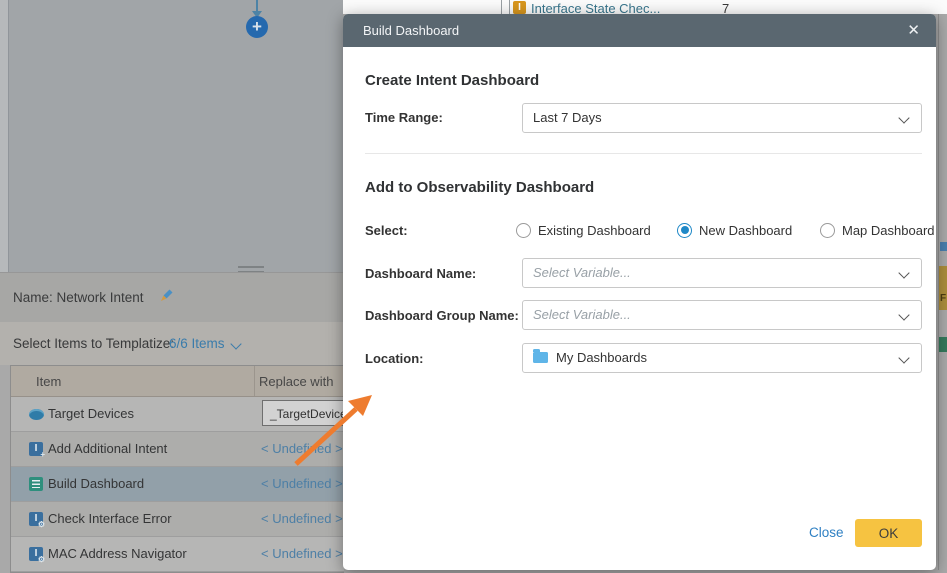 The image size is (947, 573). I want to click on time-range-label: Time Range:, so click(404, 117).